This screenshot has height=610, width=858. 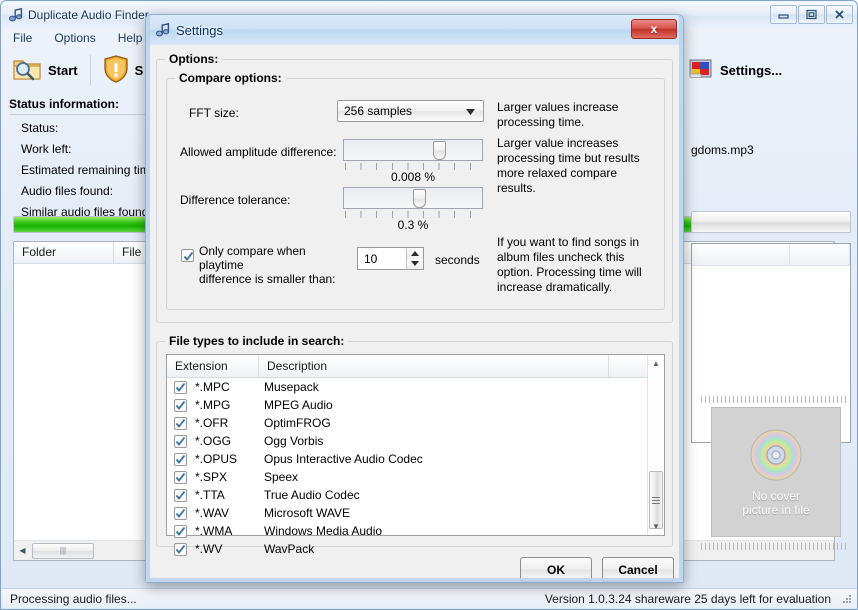 What do you see at coordinates (415, 387) in the screenshot?
I see `file-type-row: *.MPC Musepack` at bounding box center [415, 387].